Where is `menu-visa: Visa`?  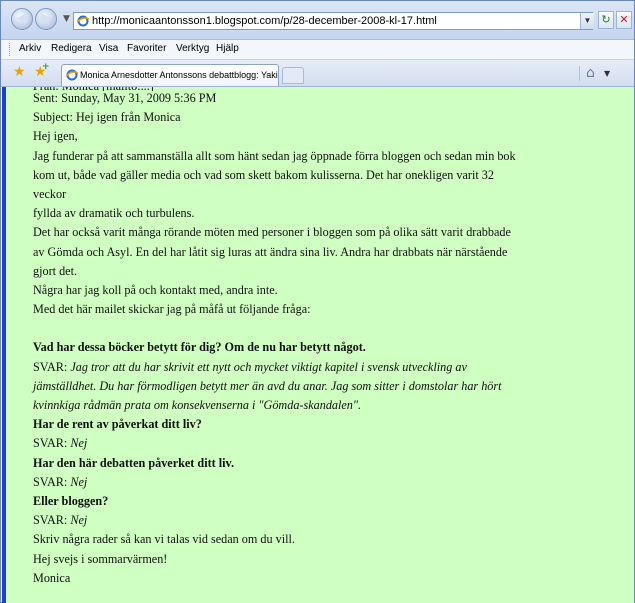
menu-visa: Visa is located at coordinates (108, 48).